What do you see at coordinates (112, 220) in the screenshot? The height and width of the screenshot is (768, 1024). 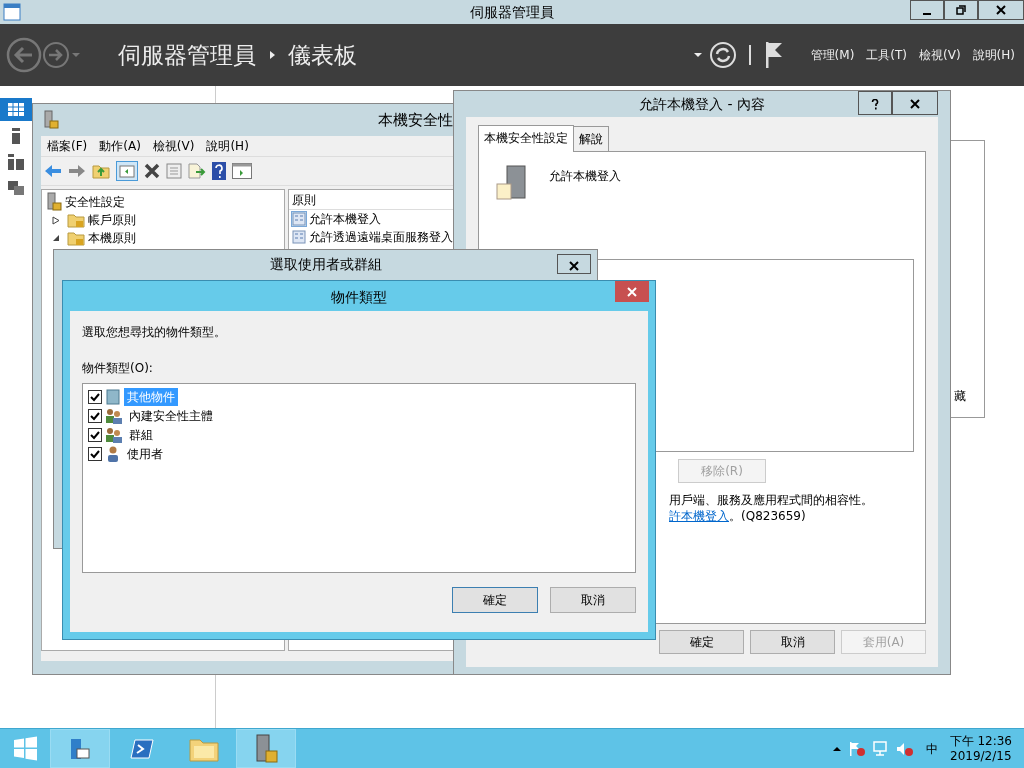 I see `tree-item: 帳戶原則` at bounding box center [112, 220].